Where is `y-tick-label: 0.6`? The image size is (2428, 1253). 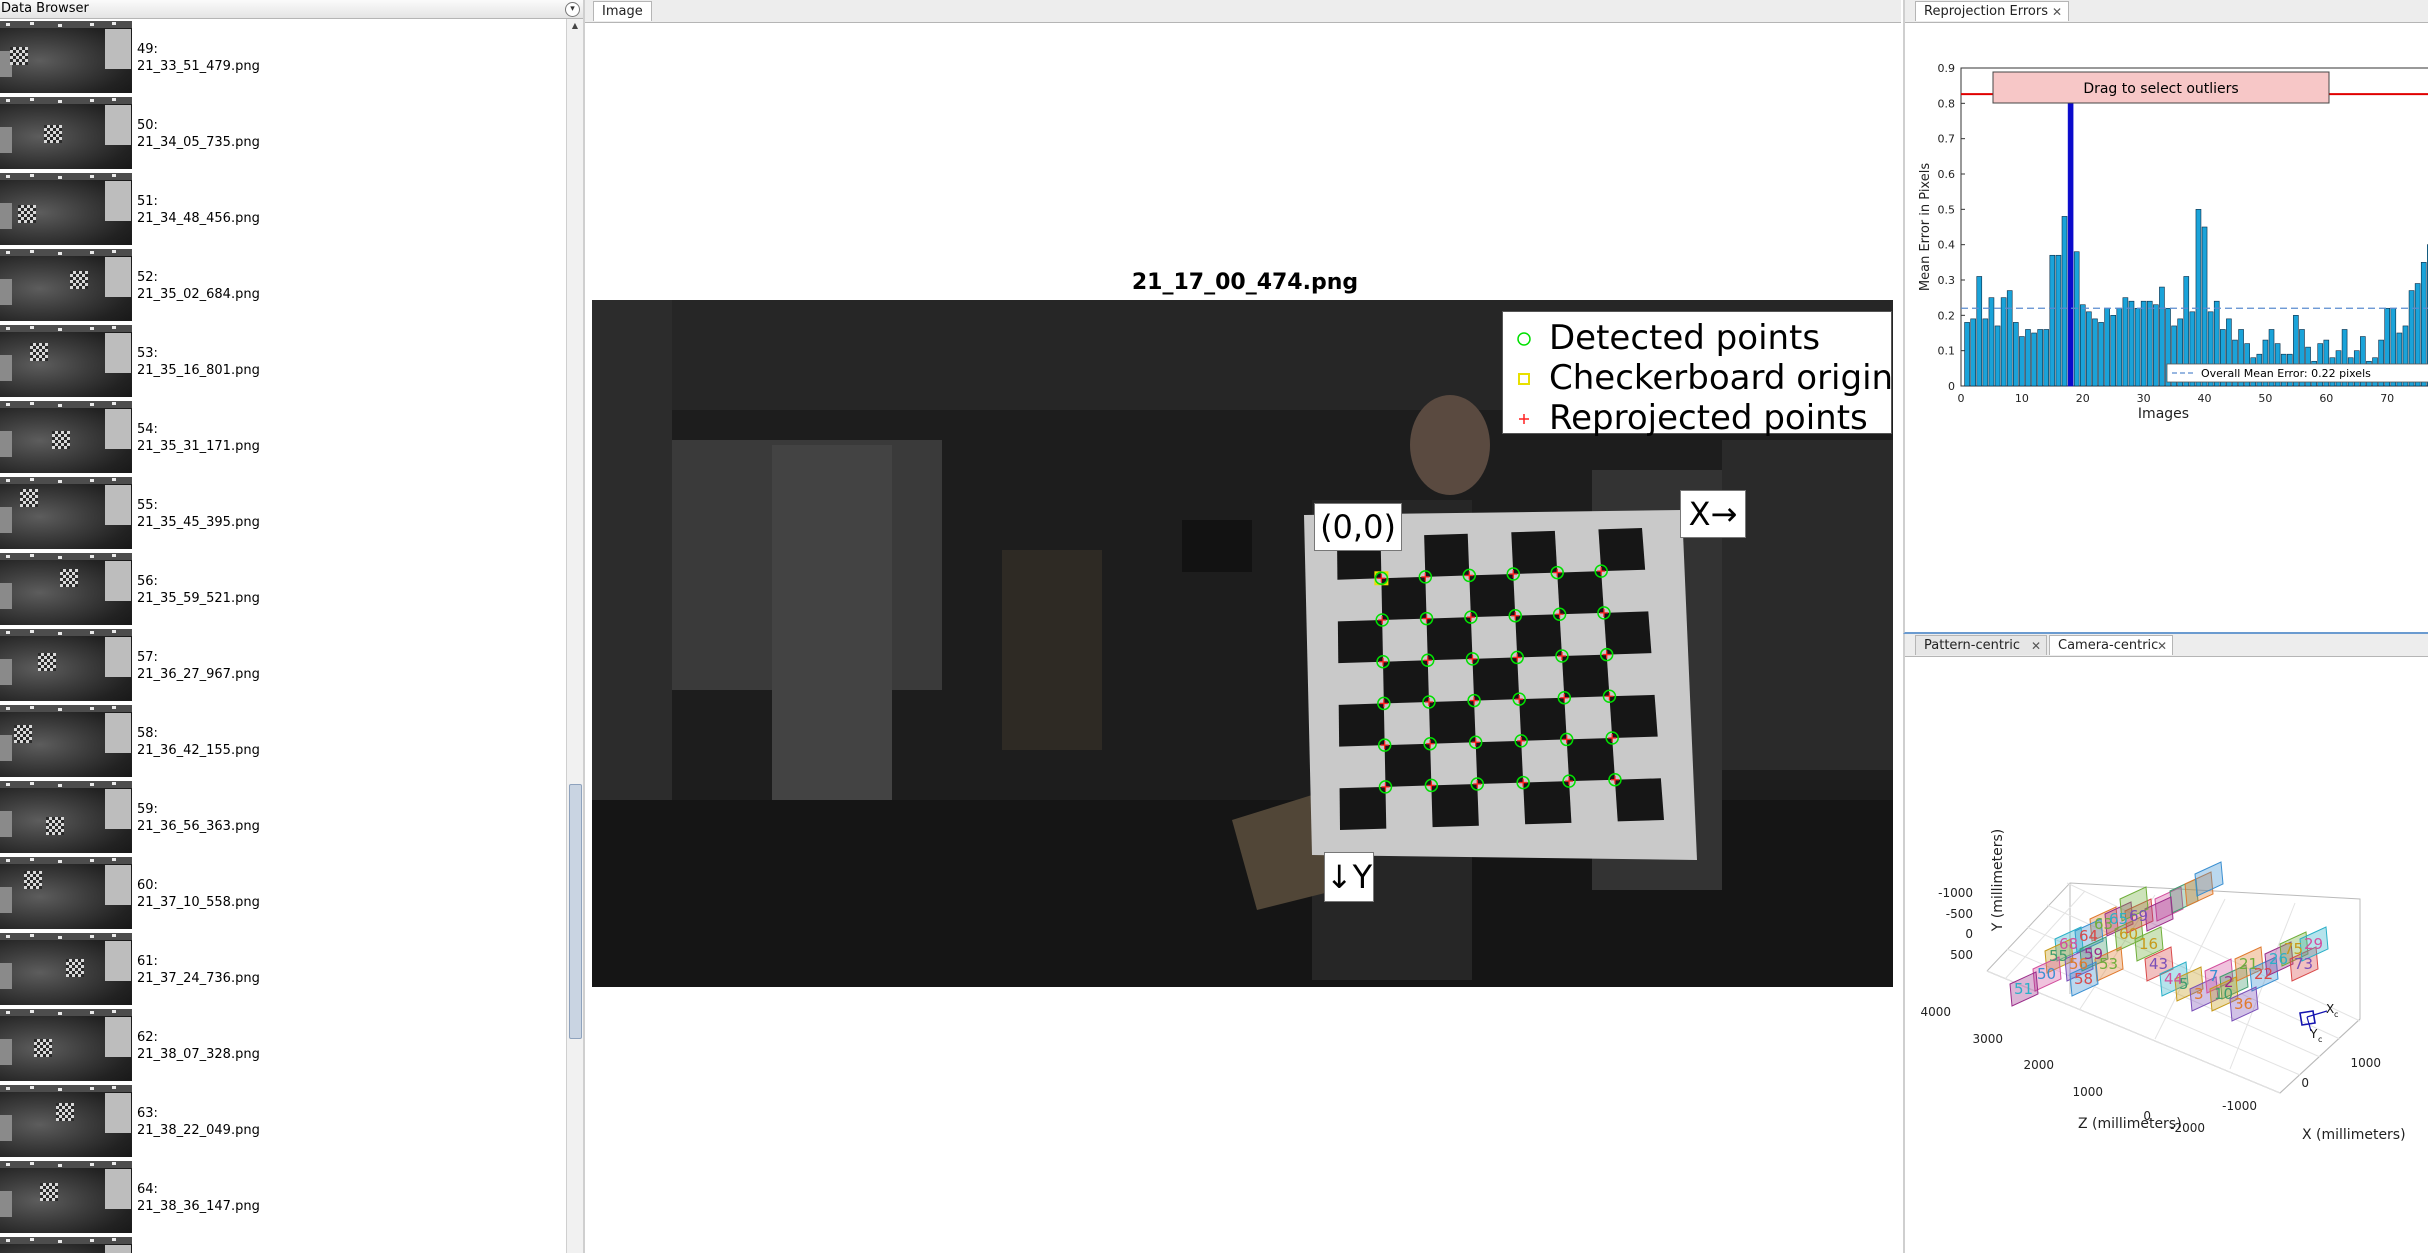 y-tick-label: 0.6 is located at coordinates (1947, 174).